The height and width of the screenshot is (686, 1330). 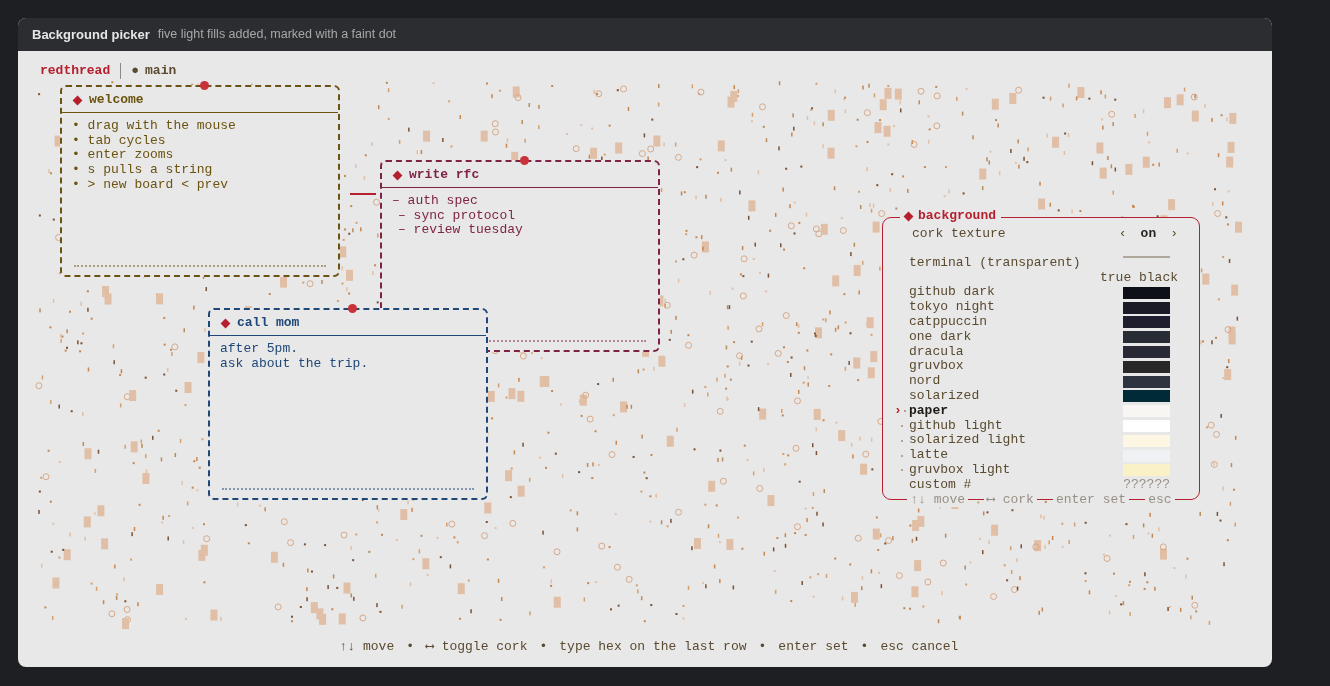 I want to click on key-hint: enter set, so click(x=813, y=647).